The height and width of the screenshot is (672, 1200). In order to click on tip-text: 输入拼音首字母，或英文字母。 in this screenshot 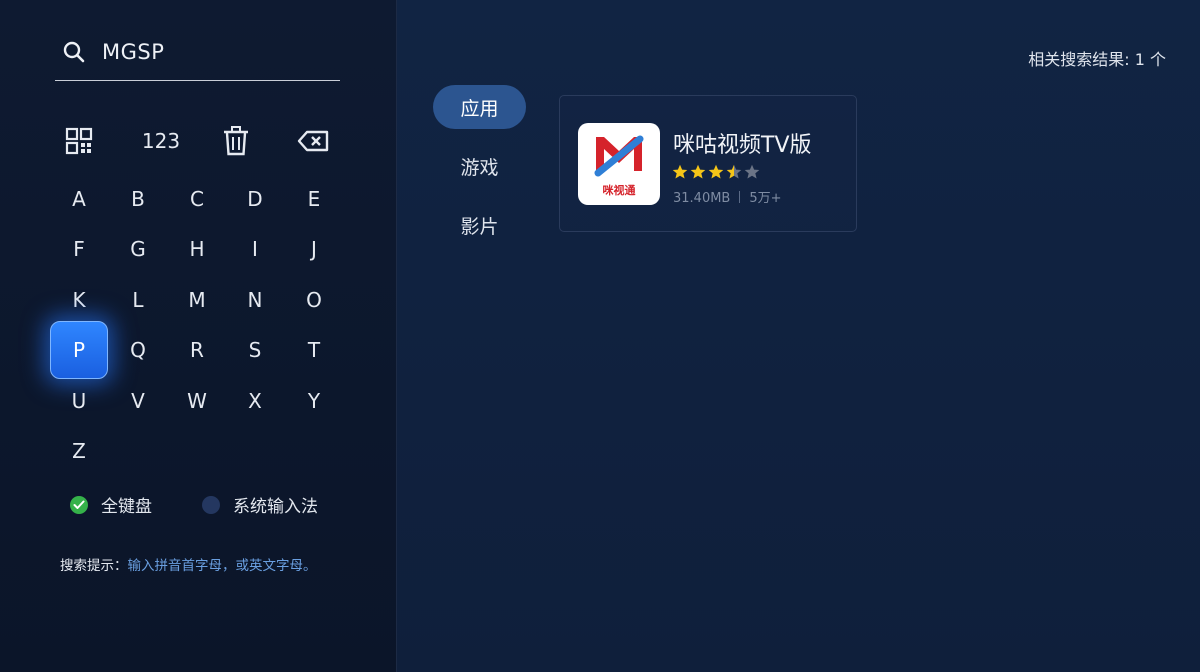, I will do `click(222, 566)`.